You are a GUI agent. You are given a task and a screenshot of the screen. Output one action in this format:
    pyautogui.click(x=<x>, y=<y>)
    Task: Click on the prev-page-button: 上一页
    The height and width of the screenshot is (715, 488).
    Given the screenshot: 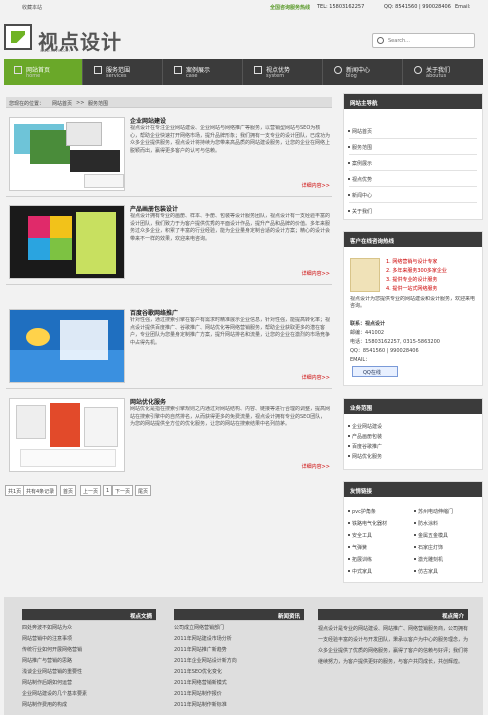 What is the action you would take?
    pyautogui.click(x=91, y=490)
    